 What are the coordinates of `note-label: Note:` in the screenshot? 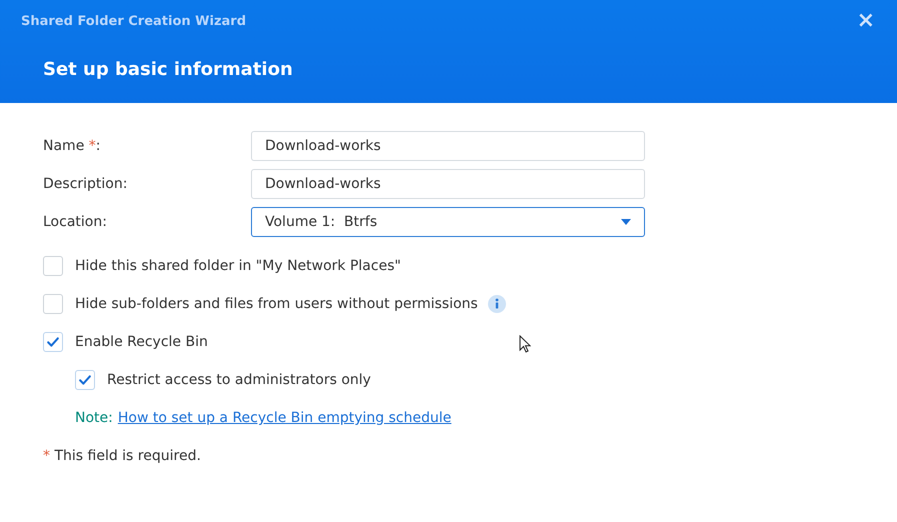 It's located at (94, 418).